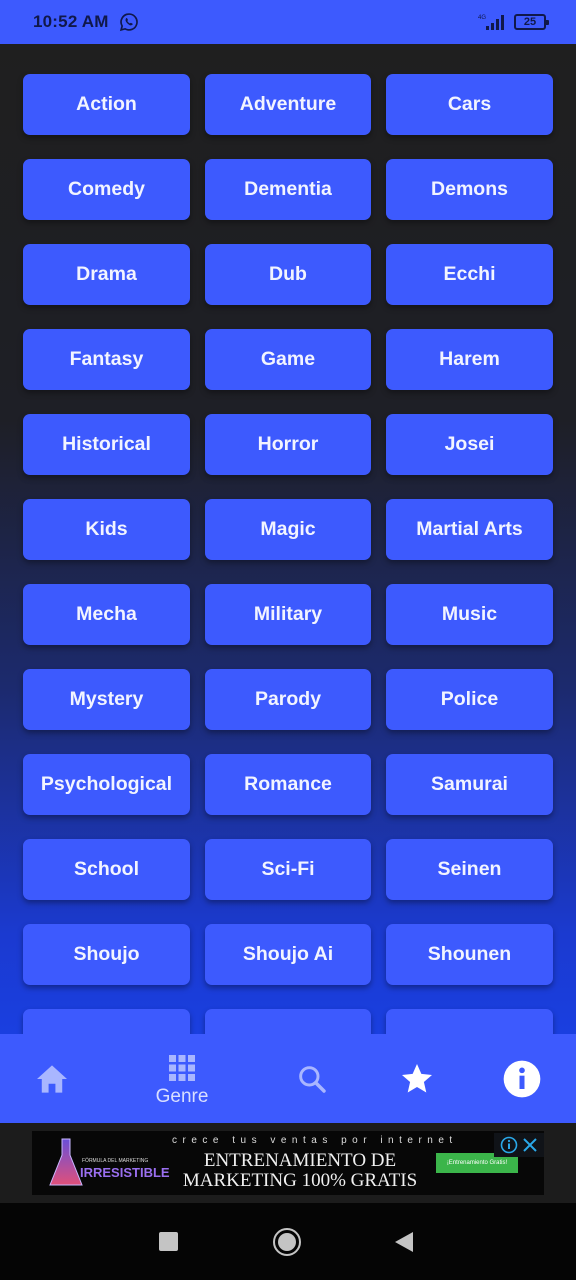 The image size is (576, 1280). What do you see at coordinates (469, 699) in the screenshot?
I see `genre-button-police: Police` at bounding box center [469, 699].